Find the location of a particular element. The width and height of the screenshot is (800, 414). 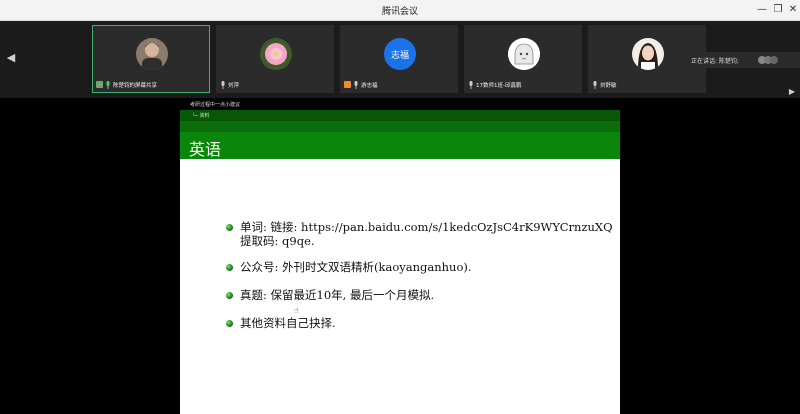

breadcrumb: 考研过程中一点小建议 is located at coordinates (215, 105).